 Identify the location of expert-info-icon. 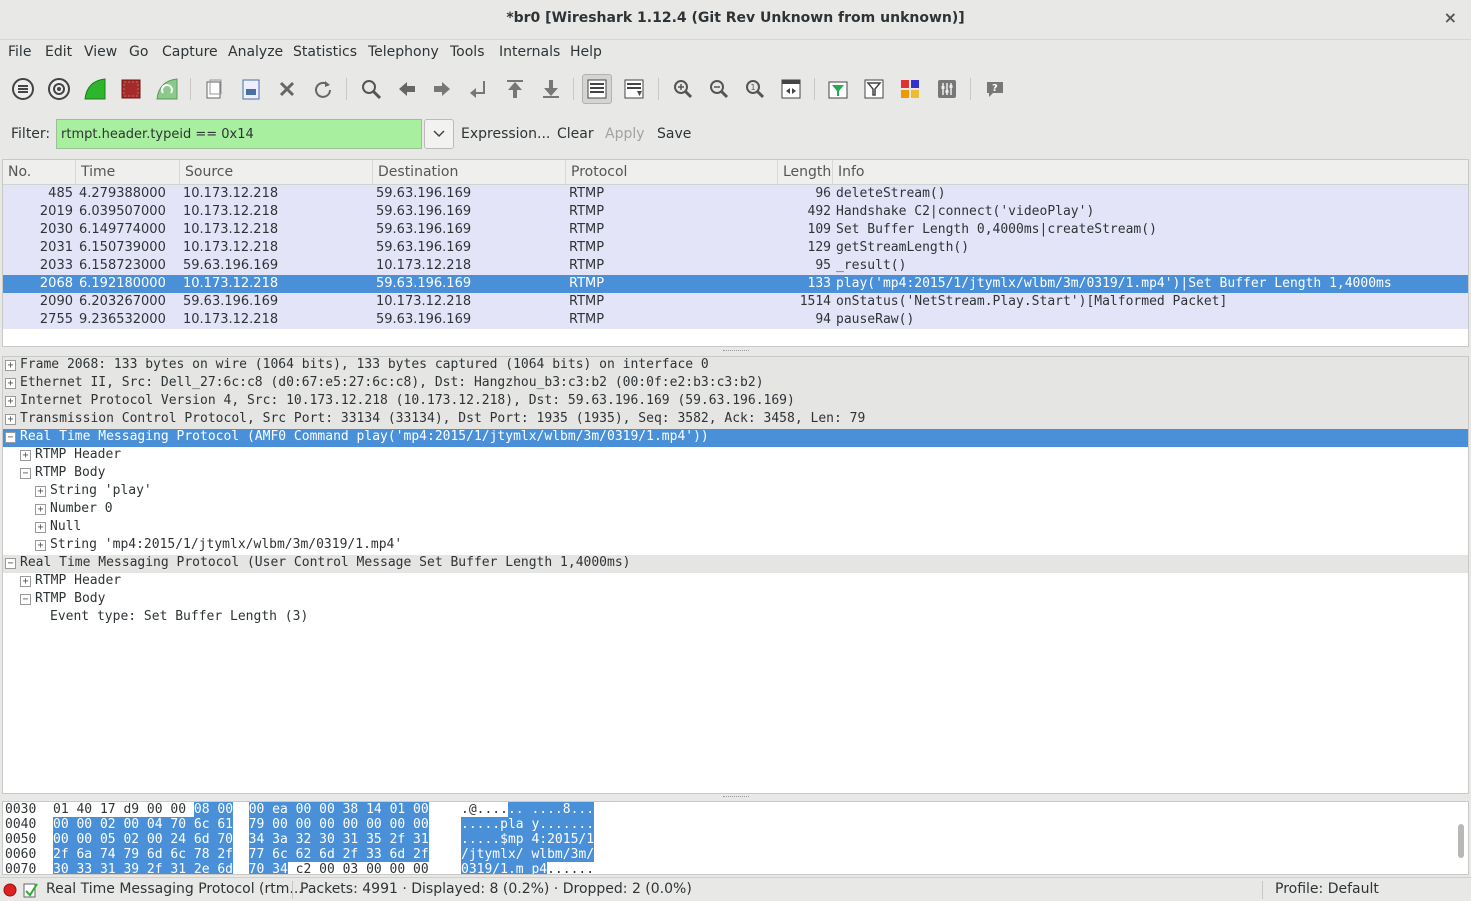
(10, 890).